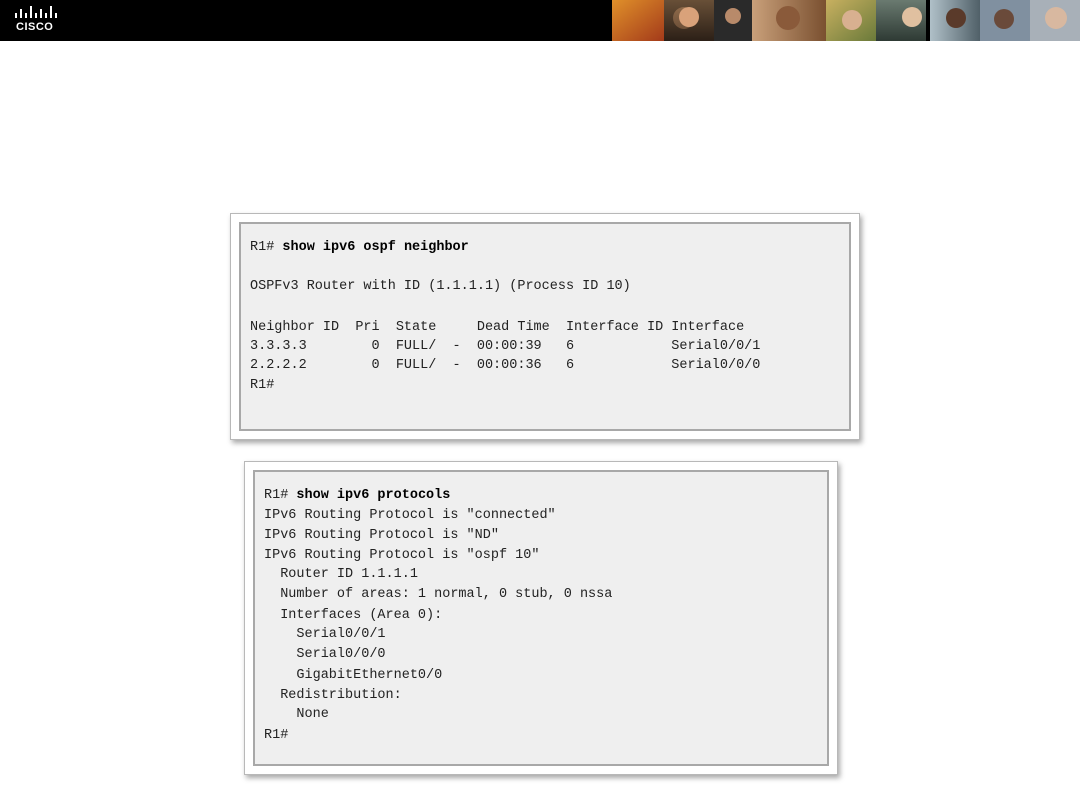 The width and height of the screenshot is (1080, 810). What do you see at coordinates (410, 515) in the screenshot?
I see `output-line: IPv6 Routing Protocol is "connected"` at bounding box center [410, 515].